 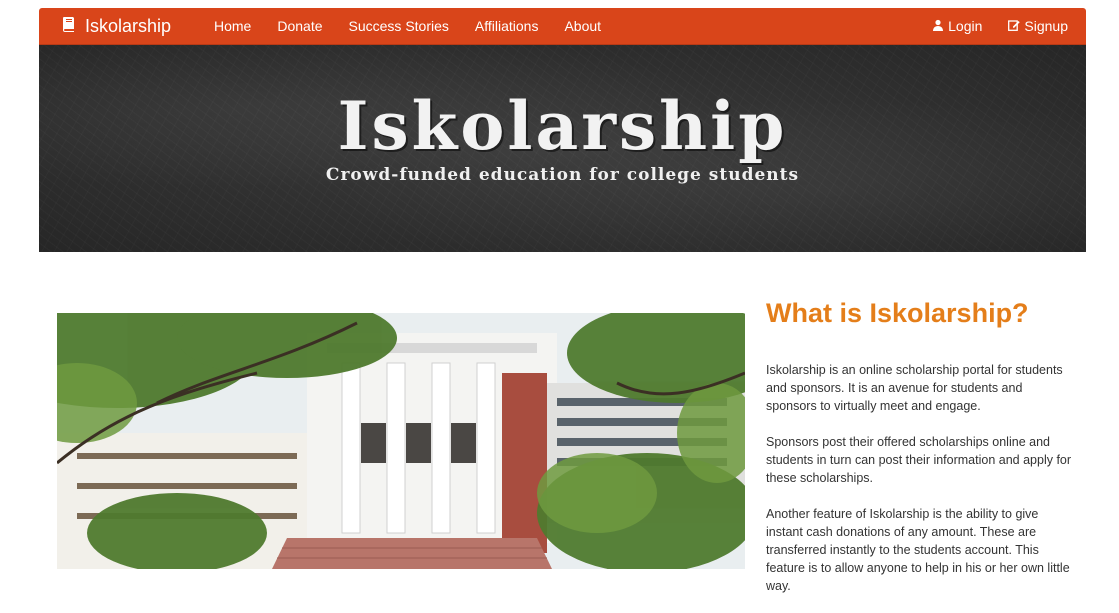 I want to click on user-icon, so click(x=938, y=26).